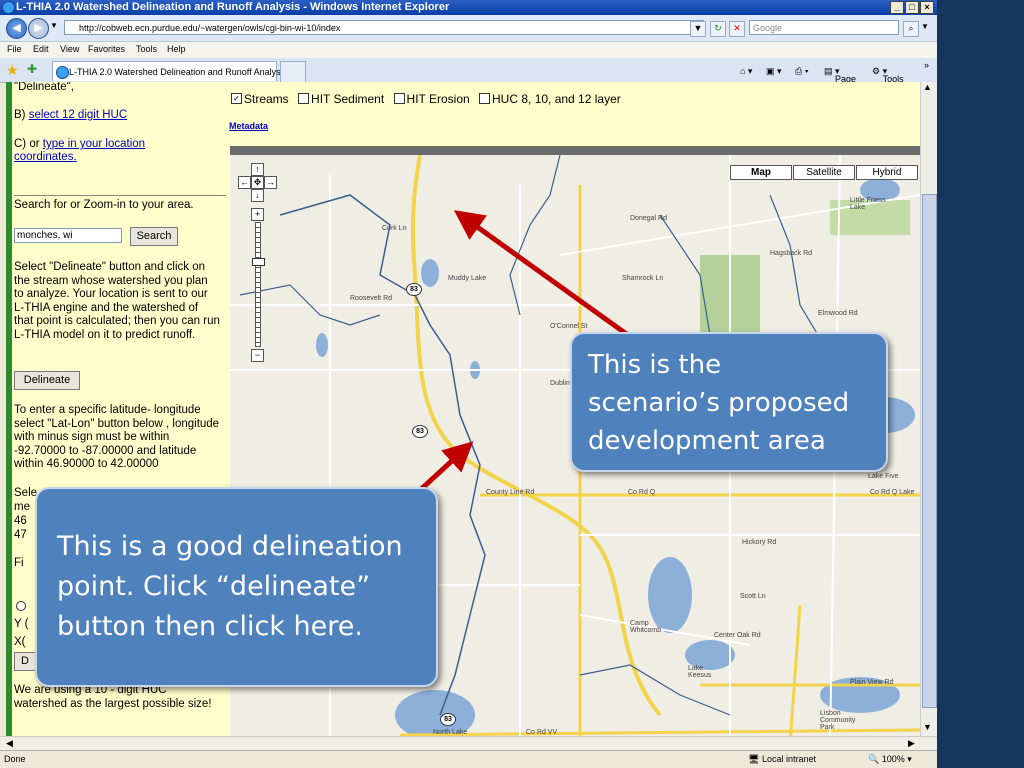 The height and width of the screenshot is (768, 1024). What do you see at coordinates (210, 626) in the screenshot?
I see `callout-line: button then click here.` at bounding box center [210, 626].